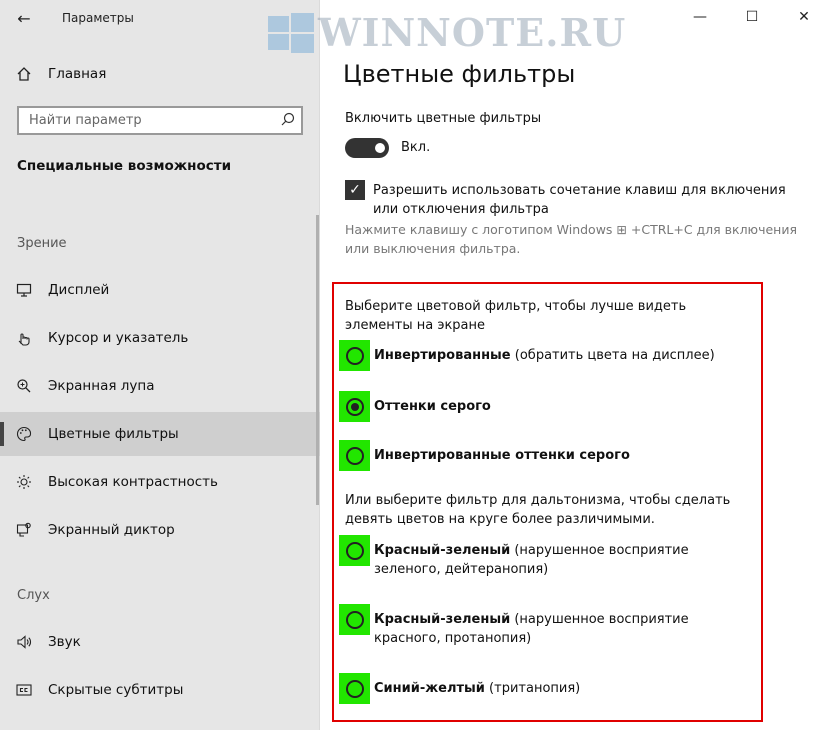  Describe the element at coordinates (24, 434) in the screenshot. I see `palette-icon` at that location.